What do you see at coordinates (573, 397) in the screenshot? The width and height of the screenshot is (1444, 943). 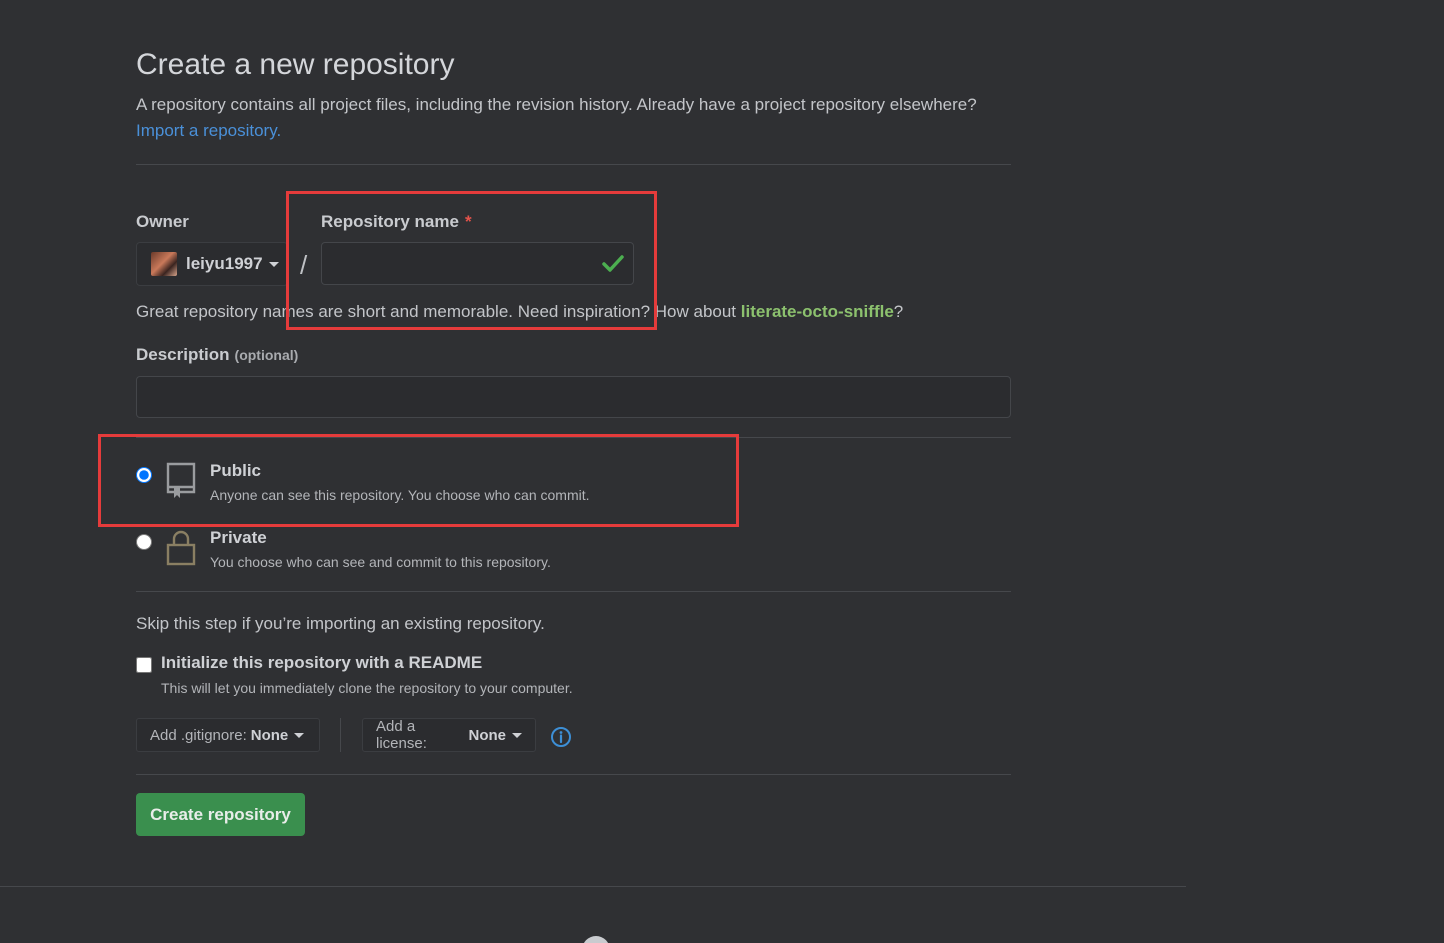 I see `description-input` at bounding box center [573, 397].